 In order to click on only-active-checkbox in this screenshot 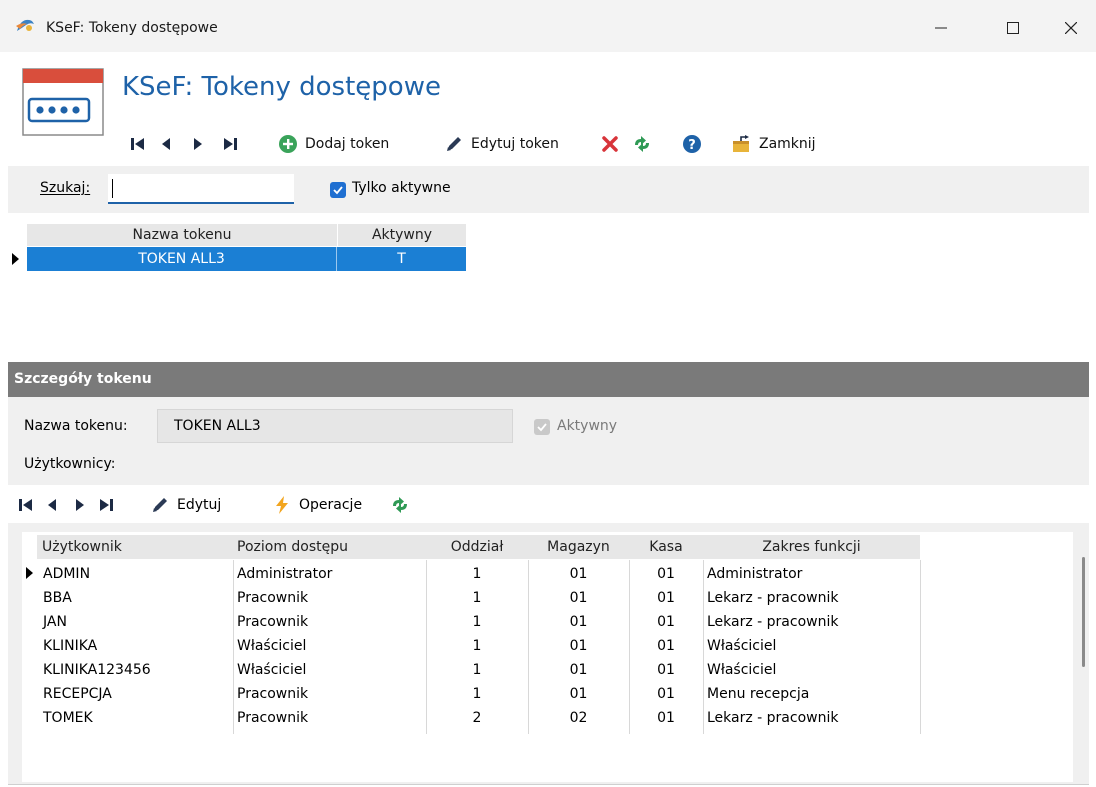, I will do `click(338, 190)`.